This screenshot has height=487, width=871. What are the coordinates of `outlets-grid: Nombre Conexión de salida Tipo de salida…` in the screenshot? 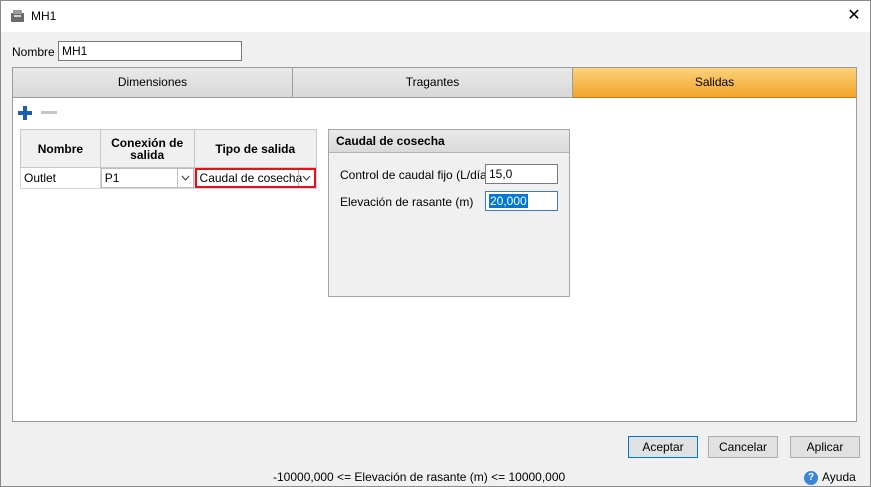 It's located at (169, 166).